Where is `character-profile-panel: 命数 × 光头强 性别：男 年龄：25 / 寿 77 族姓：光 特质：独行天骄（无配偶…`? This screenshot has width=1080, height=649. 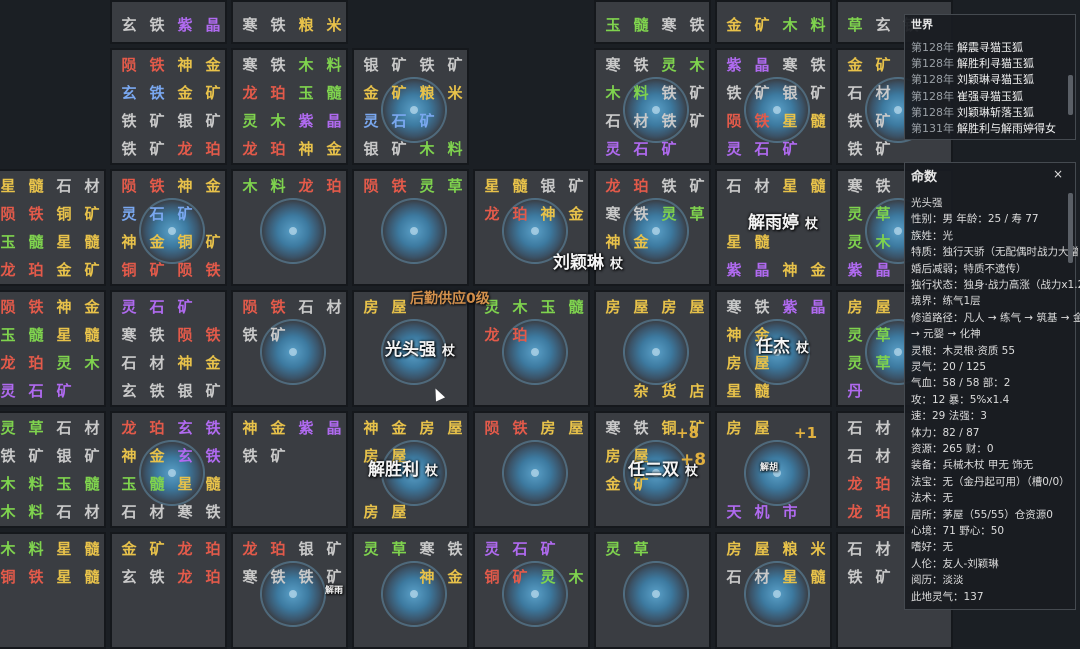 character-profile-panel: 命数 × 光头强 性别：男 年龄：25 / 寿 77 族姓：光 特质：独行天骄（无配偶… is located at coordinates (992, 386).